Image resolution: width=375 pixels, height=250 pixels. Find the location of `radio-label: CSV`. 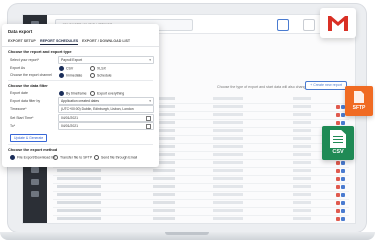

radio-label: CSV is located at coordinates (70, 68).